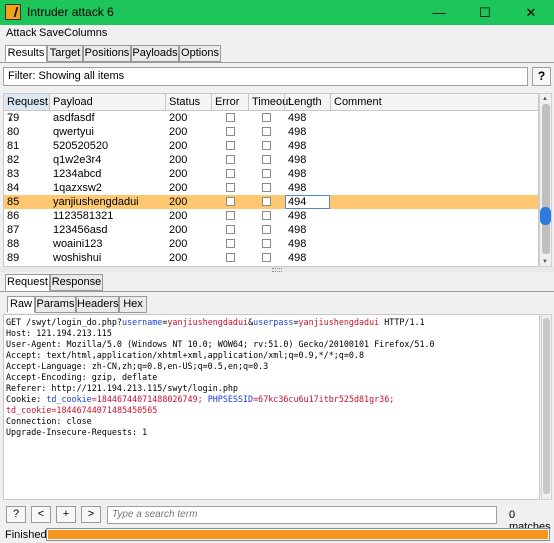 This screenshot has height=543, width=554. What do you see at coordinates (531, 12) in the screenshot?
I see `close-button: ✕` at bounding box center [531, 12].